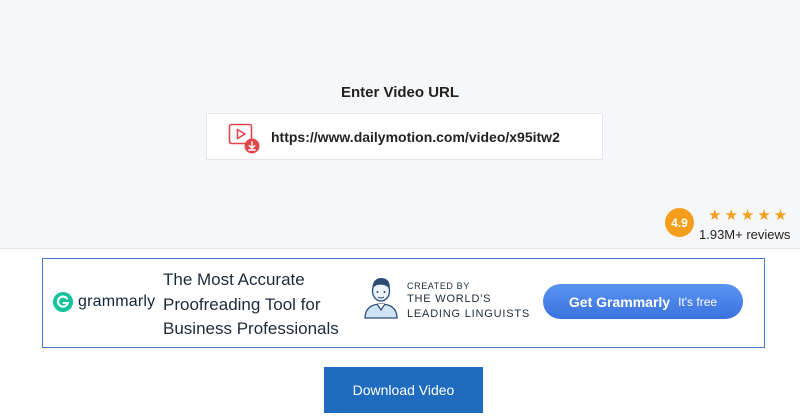 Image resolution: width=800 pixels, height=416 pixels. Describe the element at coordinates (468, 307) in the screenshot. I see `linguists-label: THE WORLD'S LEADING LINGUISTS` at that location.